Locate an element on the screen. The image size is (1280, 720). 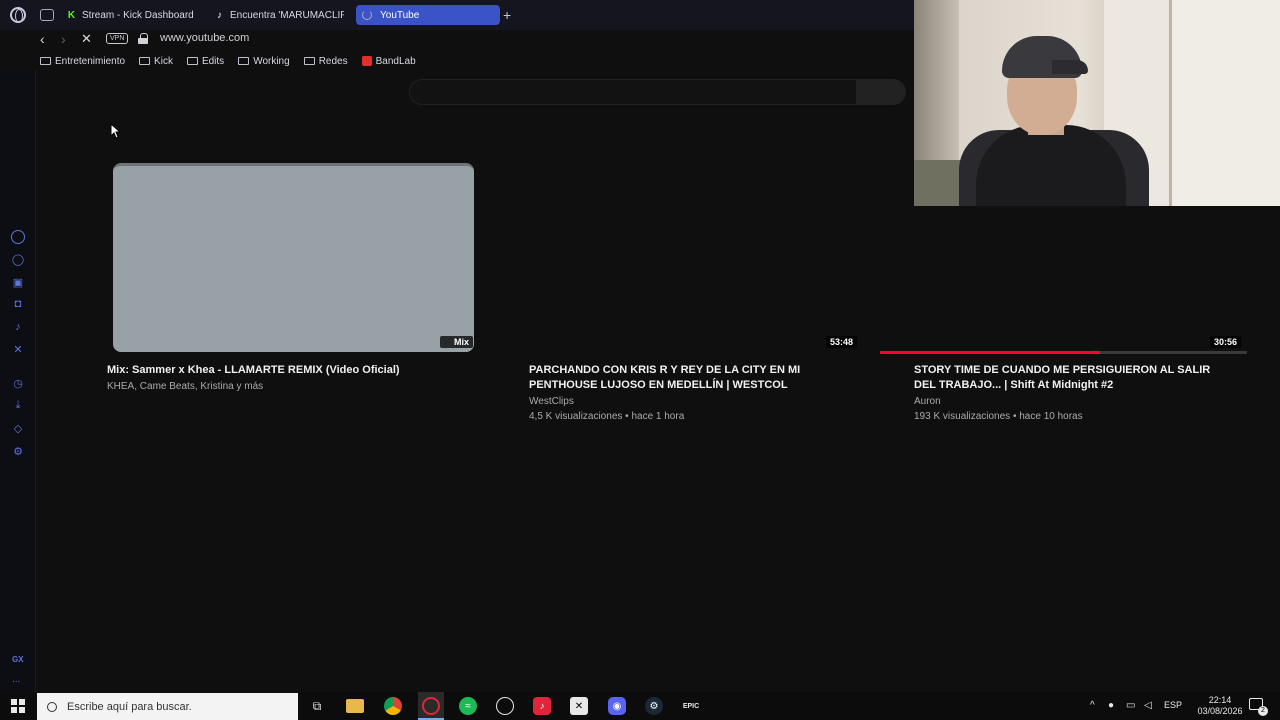
file-explorer-icon is located at coordinates (355, 706).